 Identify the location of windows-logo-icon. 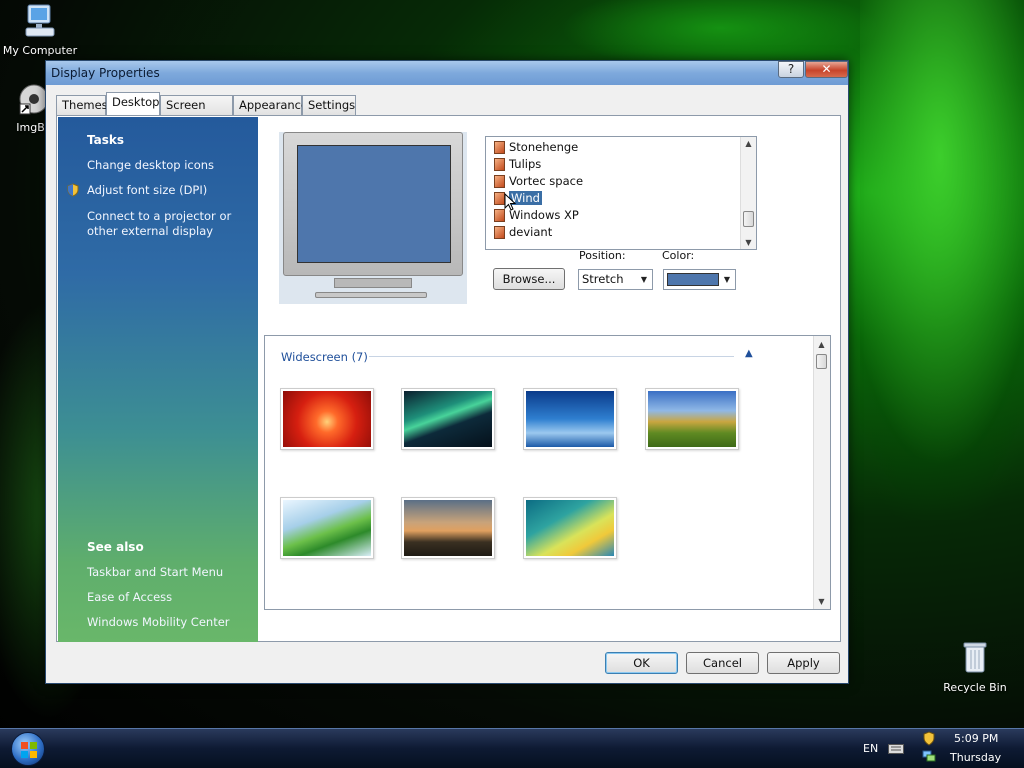
(29, 750).